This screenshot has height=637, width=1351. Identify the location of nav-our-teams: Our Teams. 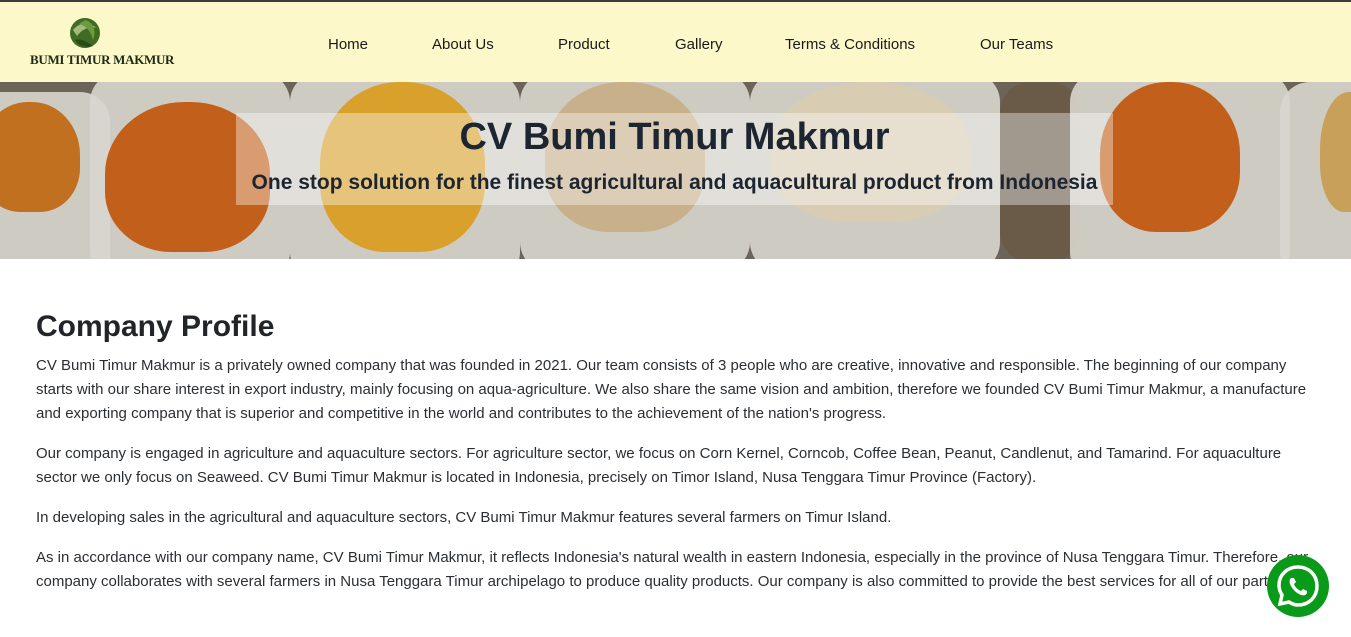
(1016, 44).